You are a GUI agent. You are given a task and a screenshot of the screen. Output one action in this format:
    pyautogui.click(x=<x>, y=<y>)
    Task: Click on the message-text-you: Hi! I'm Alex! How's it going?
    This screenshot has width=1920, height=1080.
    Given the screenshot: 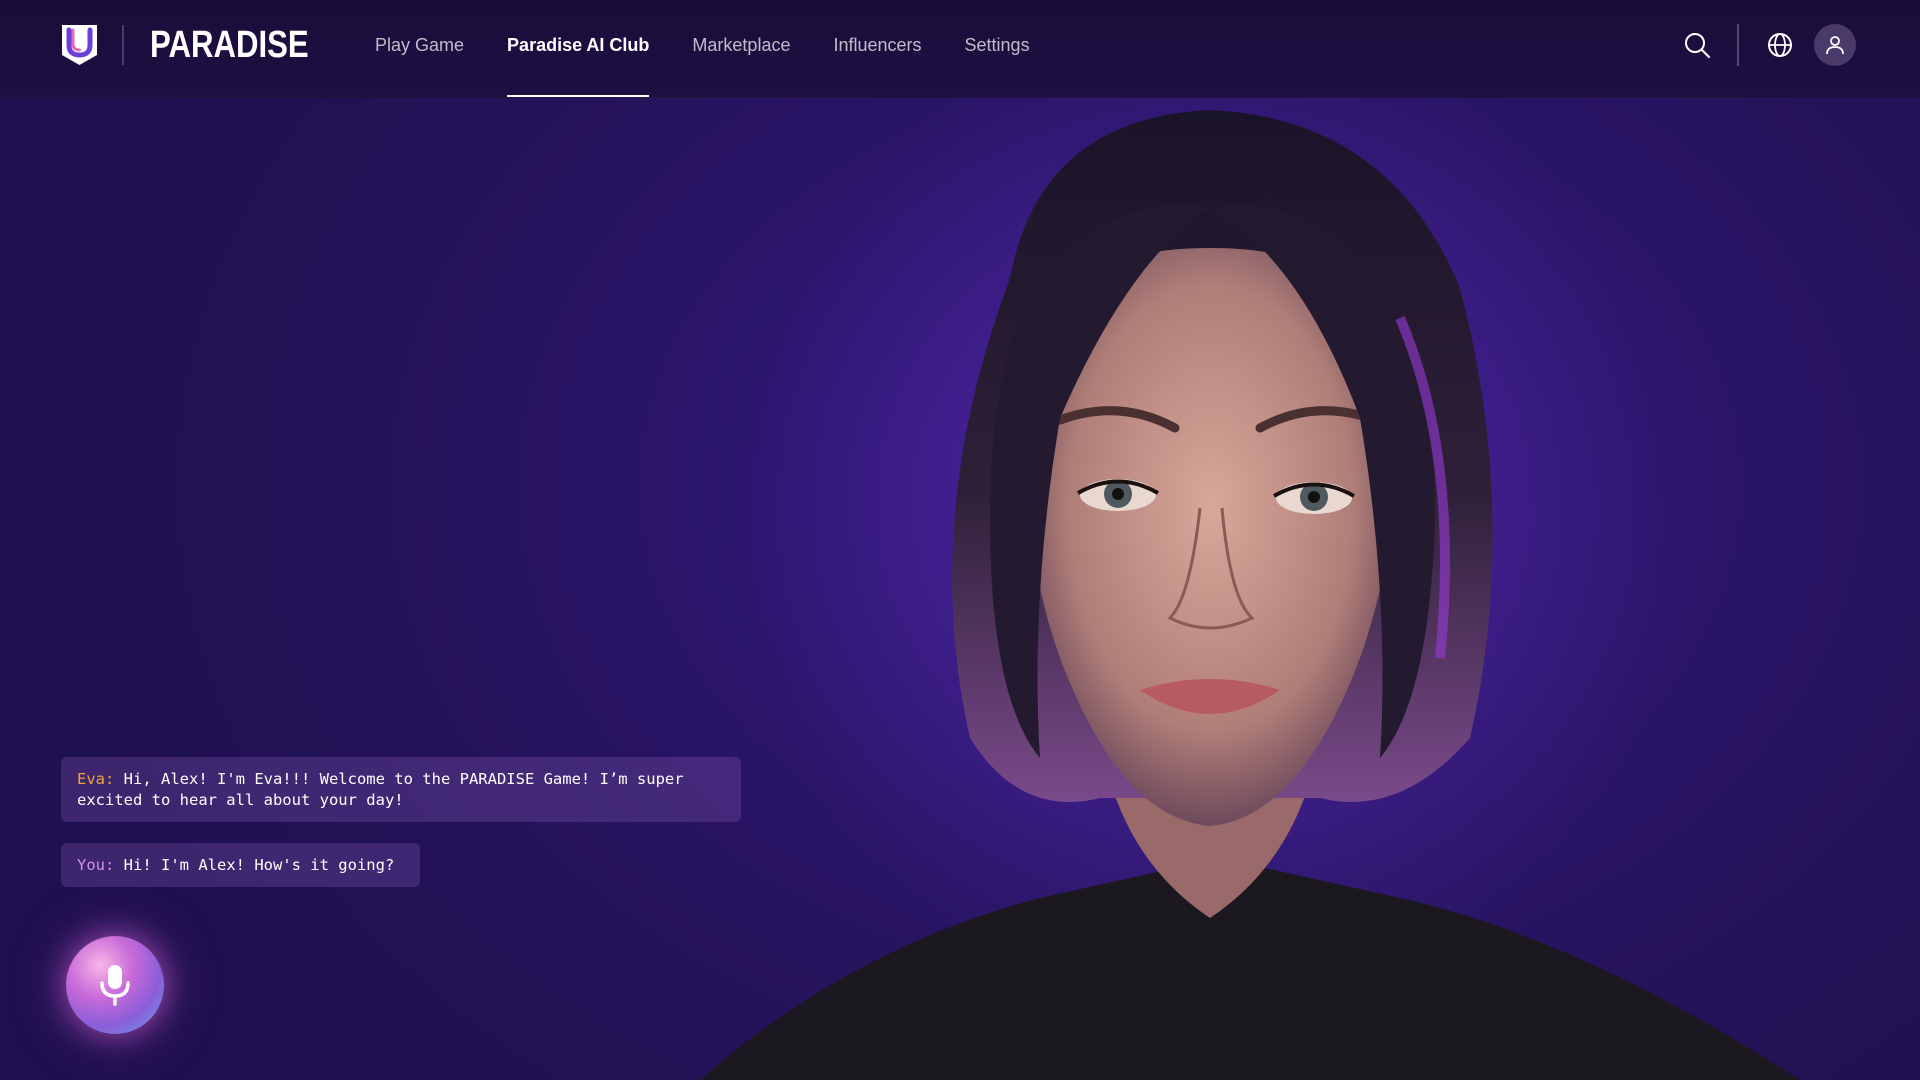 What is the action you would take?
    pyautogui.click(x=259, y=865)
    